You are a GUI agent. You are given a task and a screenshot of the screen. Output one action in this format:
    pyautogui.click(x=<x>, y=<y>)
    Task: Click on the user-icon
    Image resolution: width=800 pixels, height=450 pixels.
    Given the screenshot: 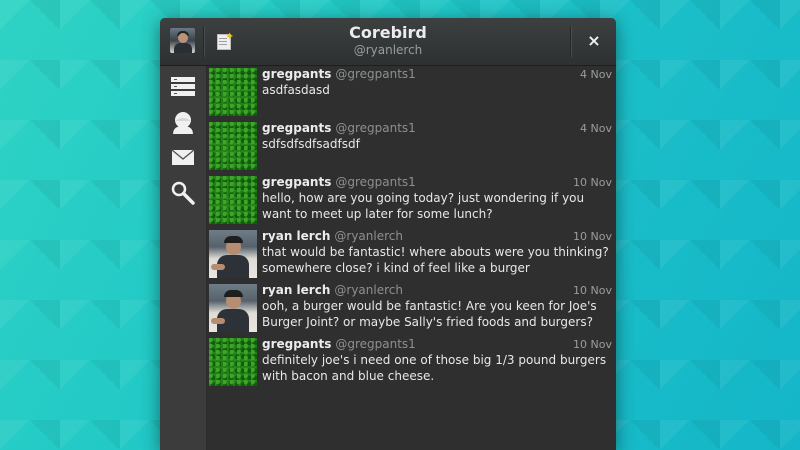 What is the action you would take?
    pyautogui.click(x=183, y=123)
    